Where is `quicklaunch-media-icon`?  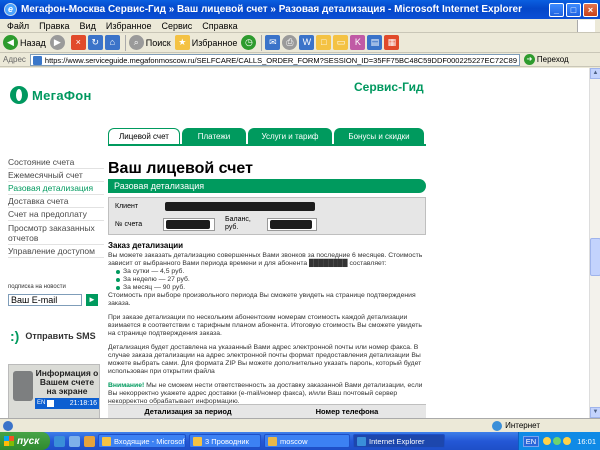
quicklaunch-media-icon is located at coordinates (89, 441).